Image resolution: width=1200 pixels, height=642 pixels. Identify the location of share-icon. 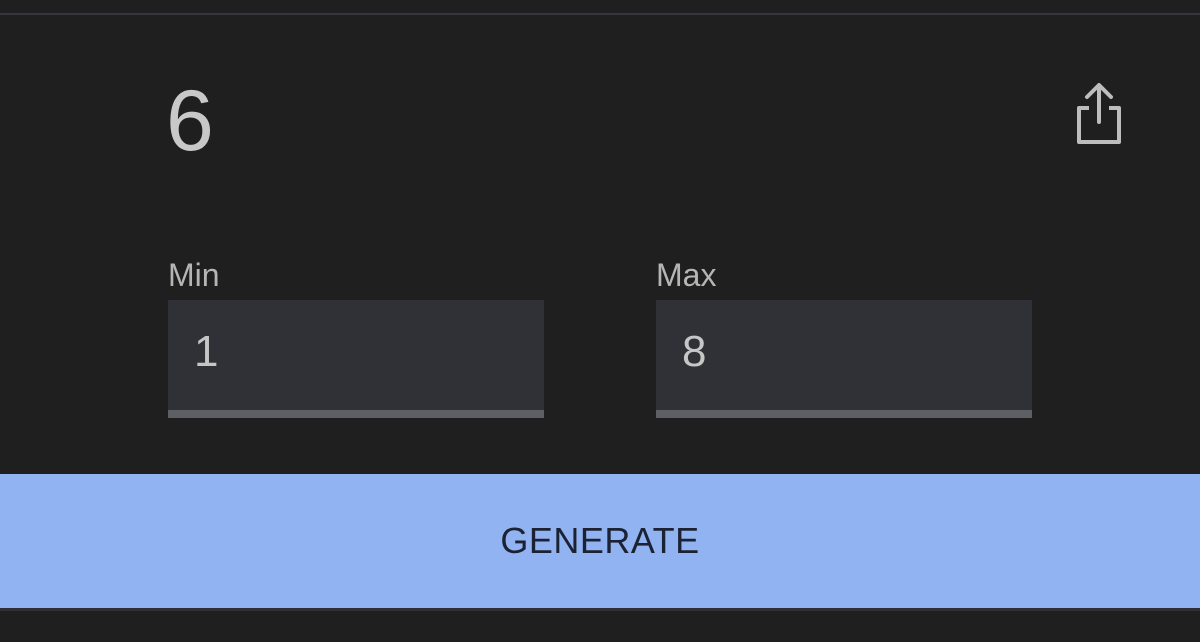
(1099, 113).